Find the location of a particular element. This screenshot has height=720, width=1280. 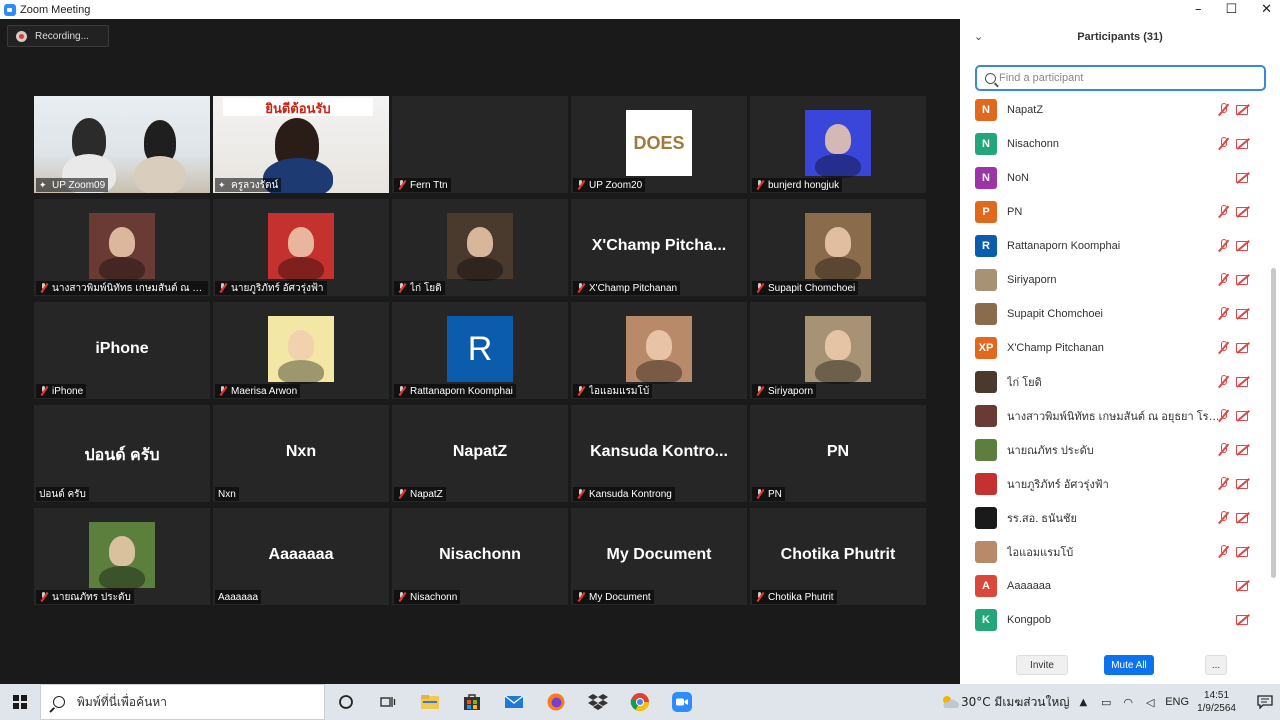

firefox-icon is located at coordinates (556, 702).